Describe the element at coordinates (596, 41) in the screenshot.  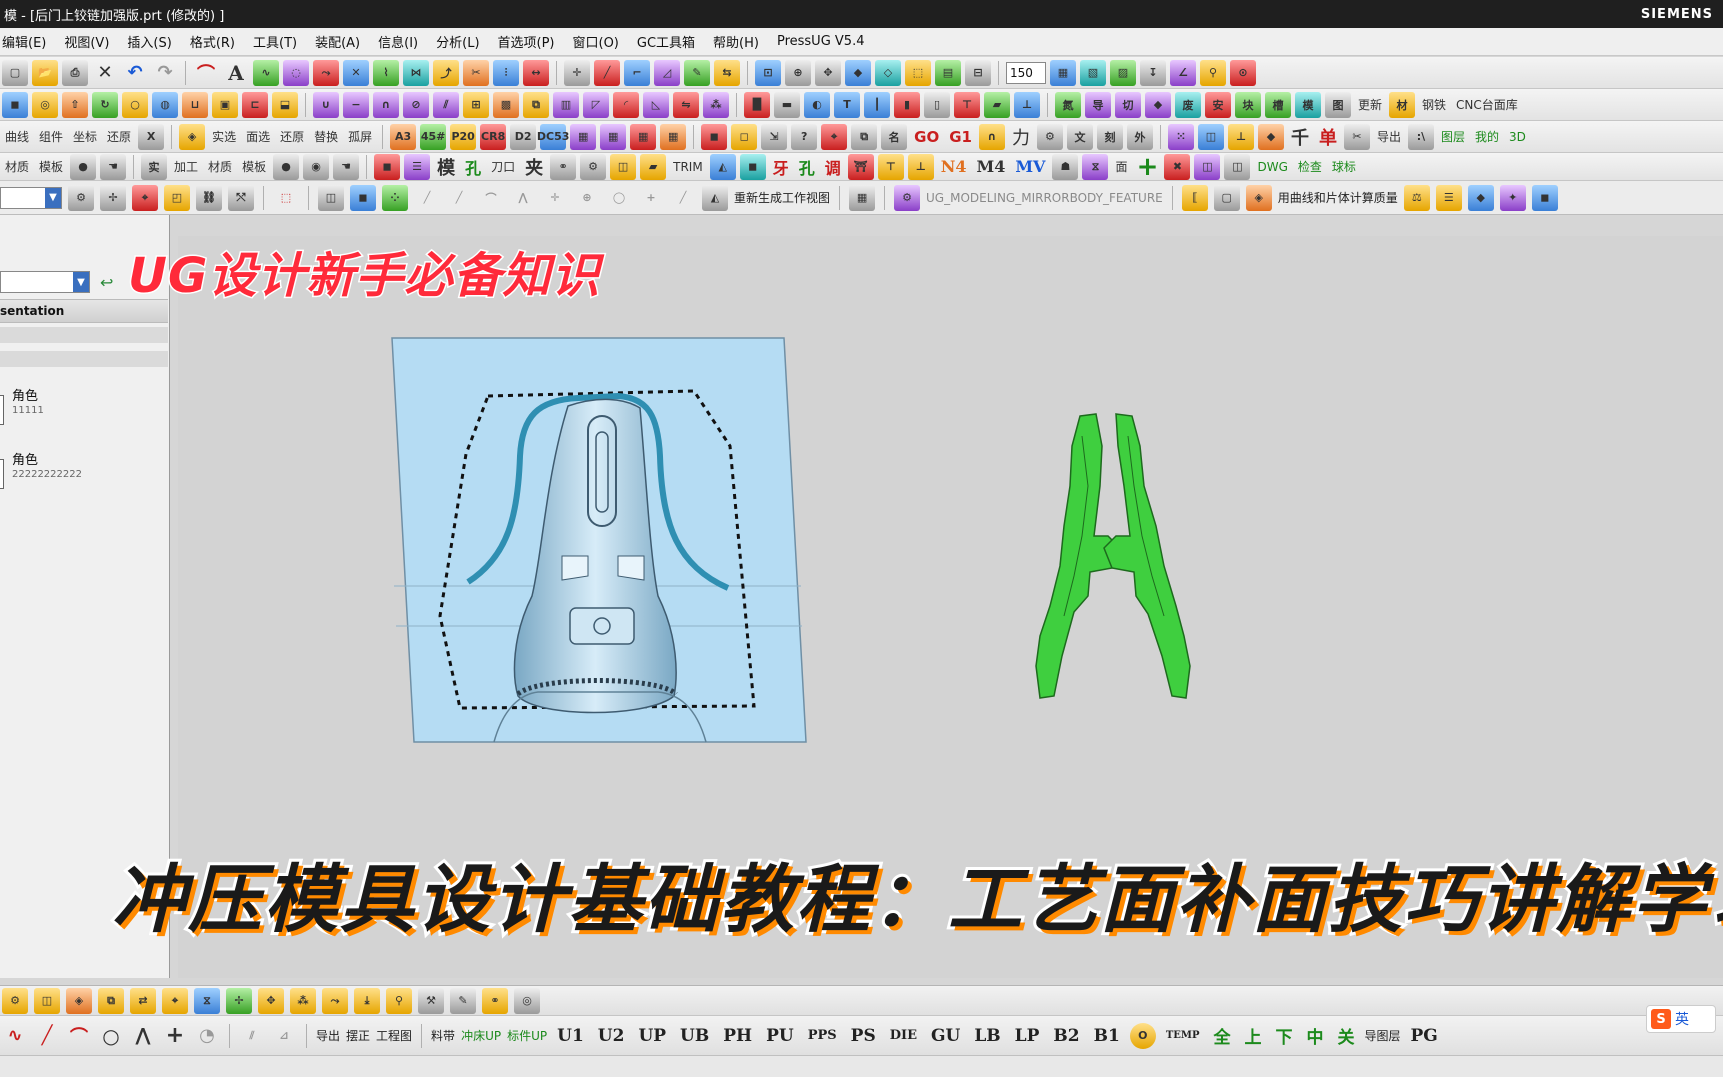
I see `menu-window: 窗口(O)` at that location.